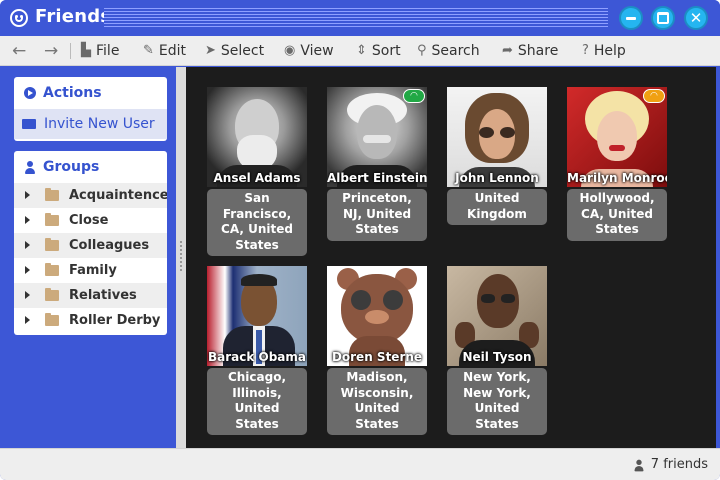 This screenshot has width=720, height=480. What do you see at coordinates (115, 320) in the screenshot?
I see `group-label: Roller Derby` at bounding box center [115, 320].